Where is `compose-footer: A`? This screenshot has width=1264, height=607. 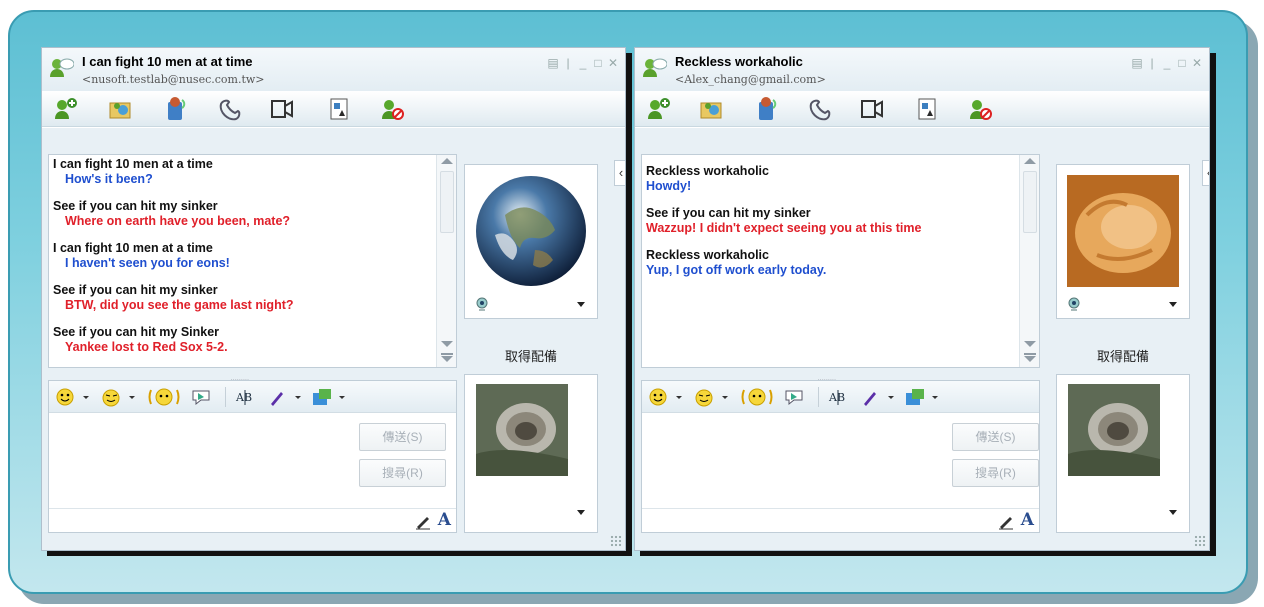 compose-footer: A is located at coordinates (840, 520).